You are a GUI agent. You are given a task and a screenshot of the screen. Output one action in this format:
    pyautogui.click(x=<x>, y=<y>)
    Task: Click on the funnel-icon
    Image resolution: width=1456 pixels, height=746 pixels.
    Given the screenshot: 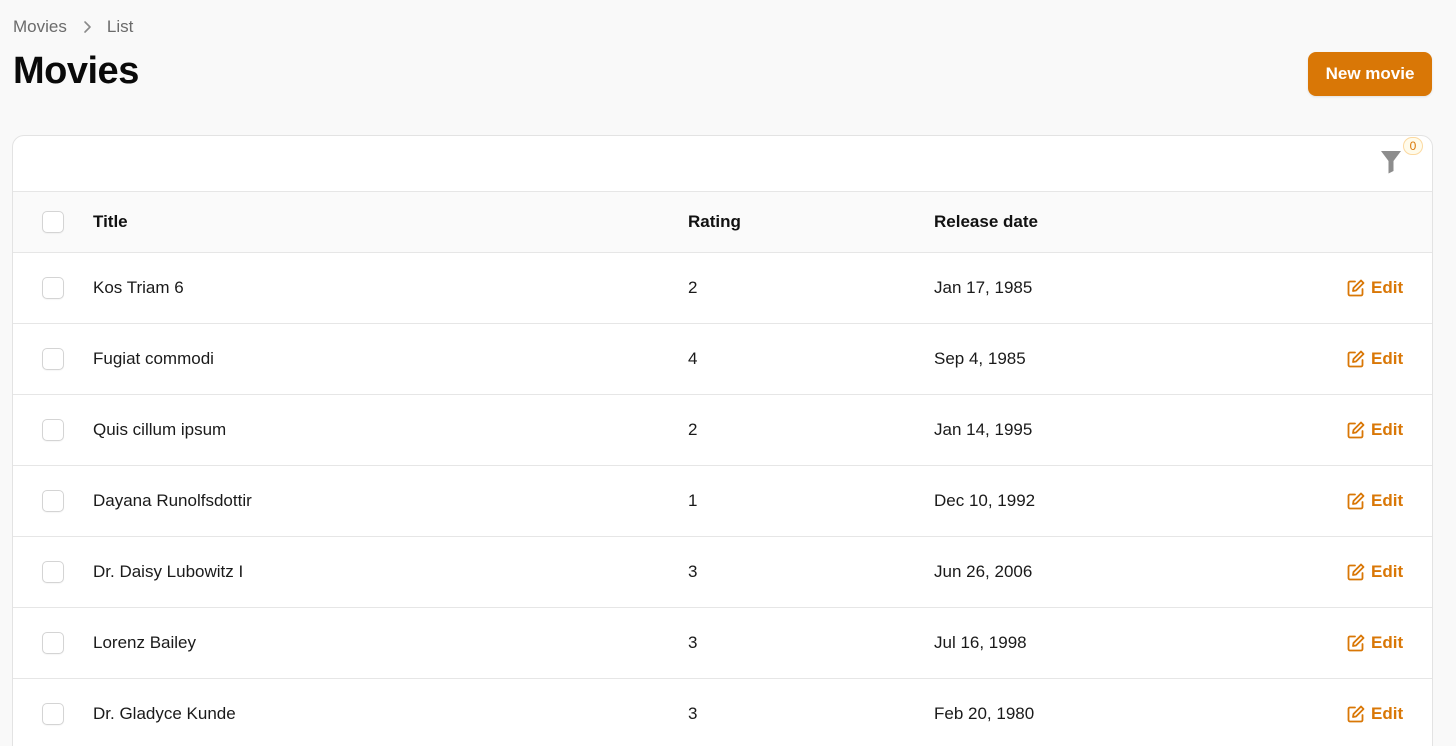 What is the action you would take?
    pyautogui.click(x=1391, y=164)
    